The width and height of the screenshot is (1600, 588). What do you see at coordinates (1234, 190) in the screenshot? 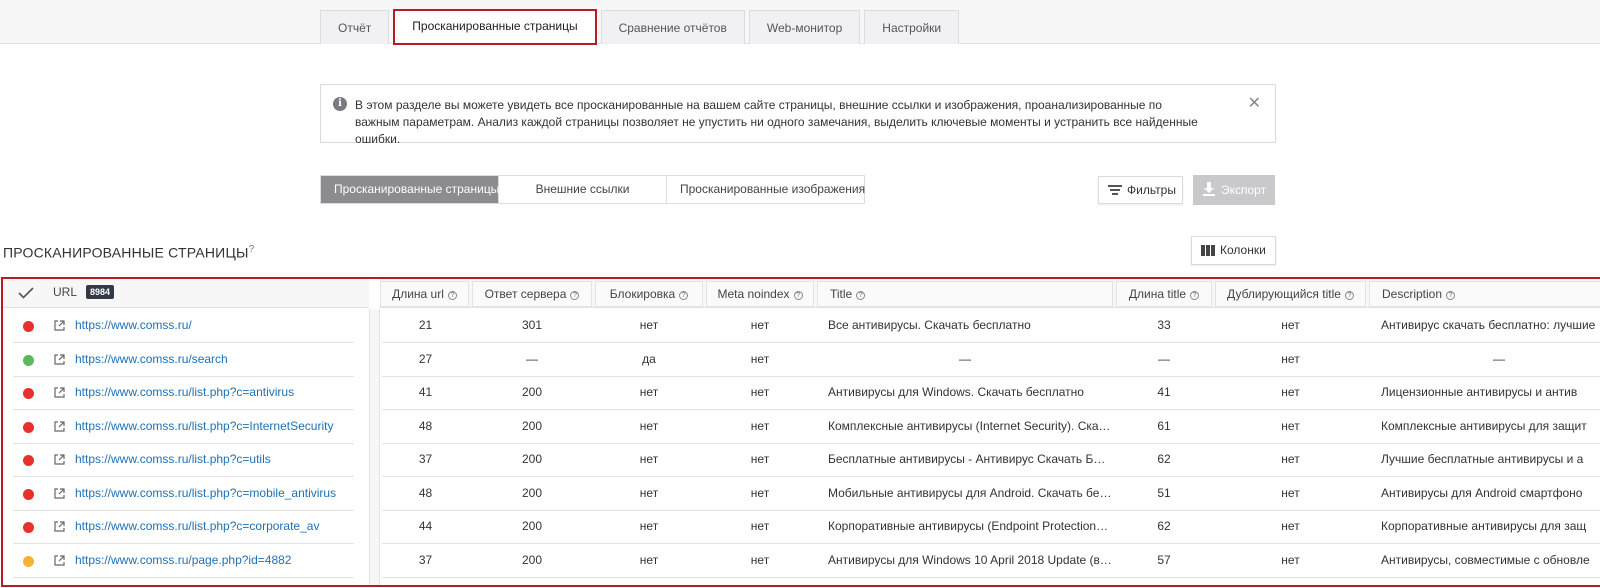
I see `export-button: Экспорт` at bounding box center [1234, 190].